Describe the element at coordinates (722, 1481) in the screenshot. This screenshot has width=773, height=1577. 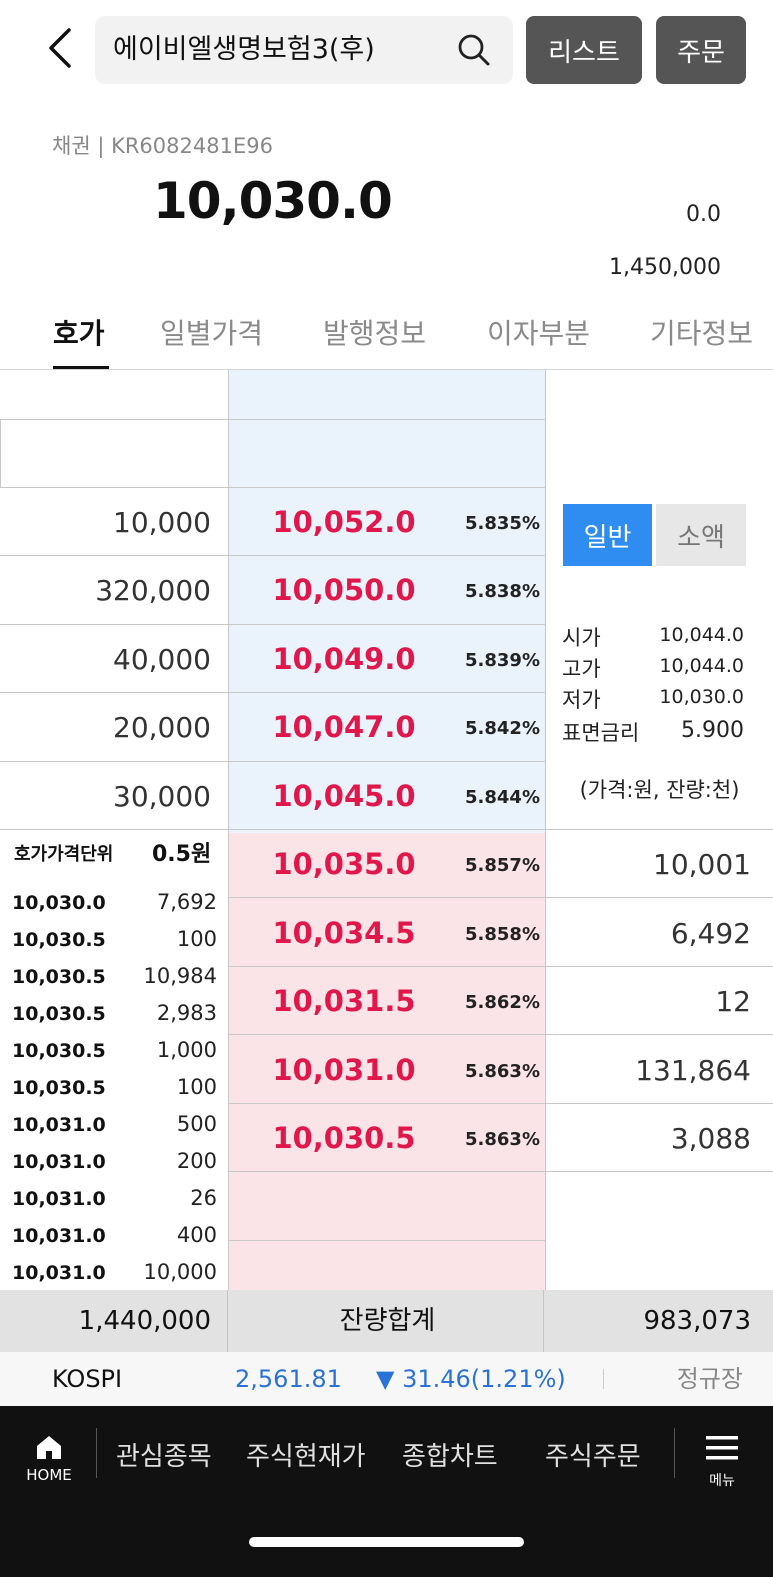
I see `nav-menu-label: 메뉴` at that location.